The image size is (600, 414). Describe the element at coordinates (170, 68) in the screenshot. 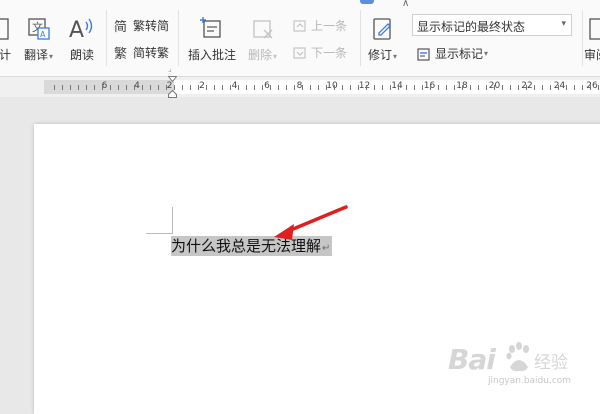

I see `group-expand-icon: ⌟` at that location.